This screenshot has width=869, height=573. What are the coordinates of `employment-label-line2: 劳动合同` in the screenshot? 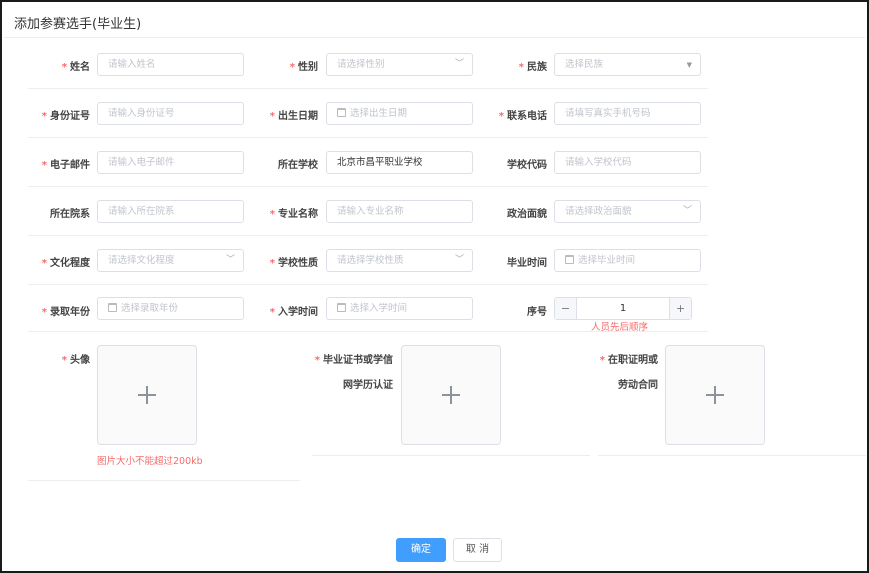 It's located at (638, 385).